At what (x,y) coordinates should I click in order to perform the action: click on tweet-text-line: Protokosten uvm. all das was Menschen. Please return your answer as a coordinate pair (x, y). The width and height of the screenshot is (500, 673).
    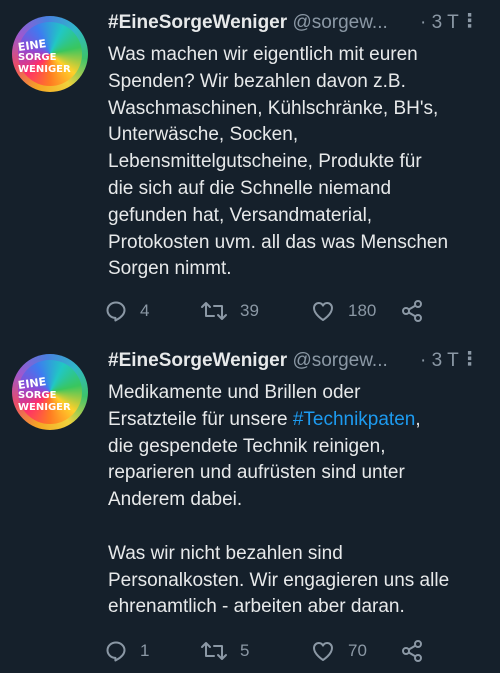
    Looking at the image, I should click on (278, 242).